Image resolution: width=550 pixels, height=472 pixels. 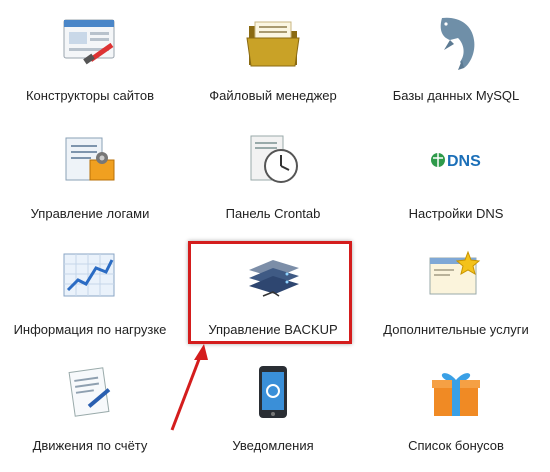 What do you see at coordinates (90, 392) in the screenshot?
I see `document-pen-icon` at bounding box center [90, 392].